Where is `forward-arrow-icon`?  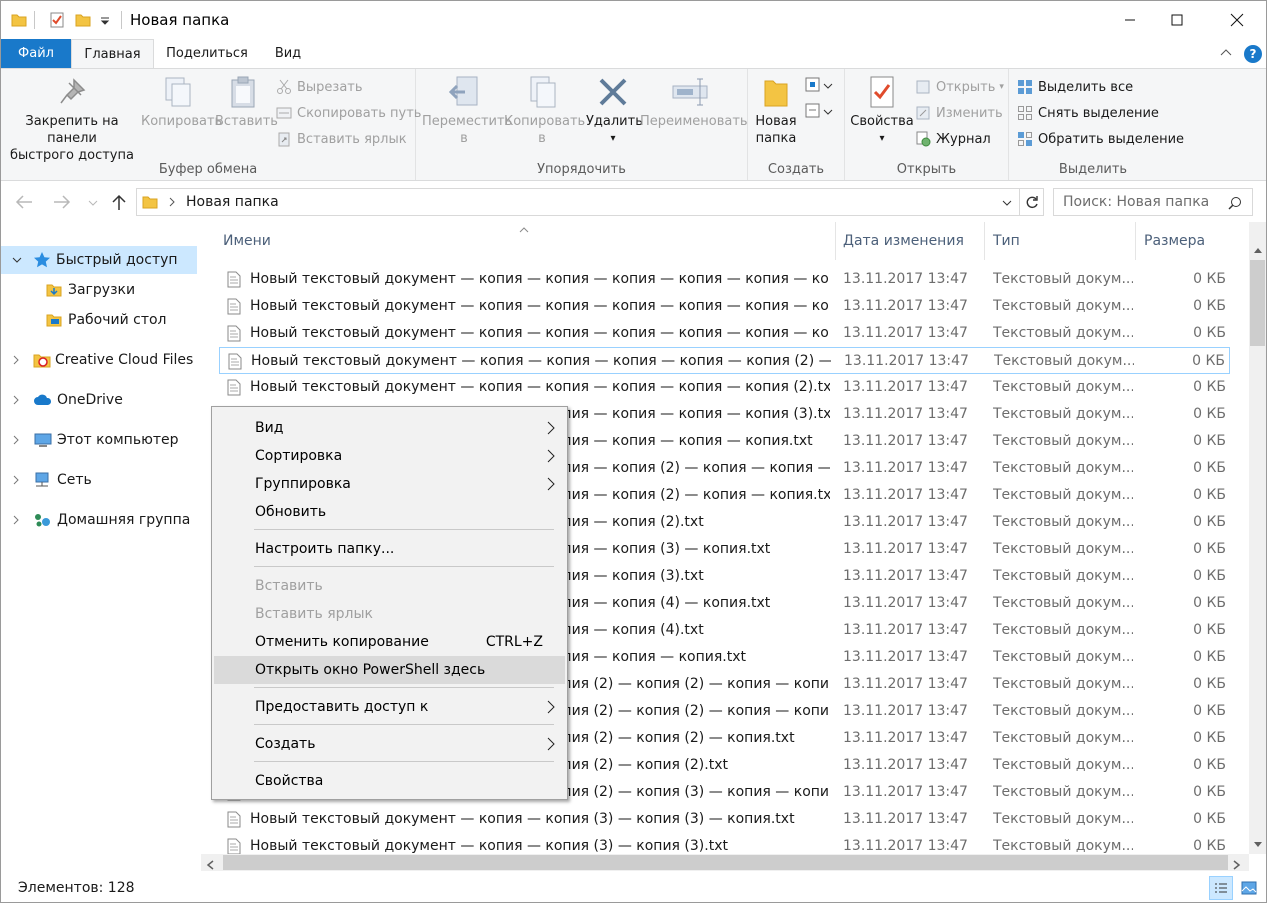
forward-arrow-icon is located at coordinates (62, 204).